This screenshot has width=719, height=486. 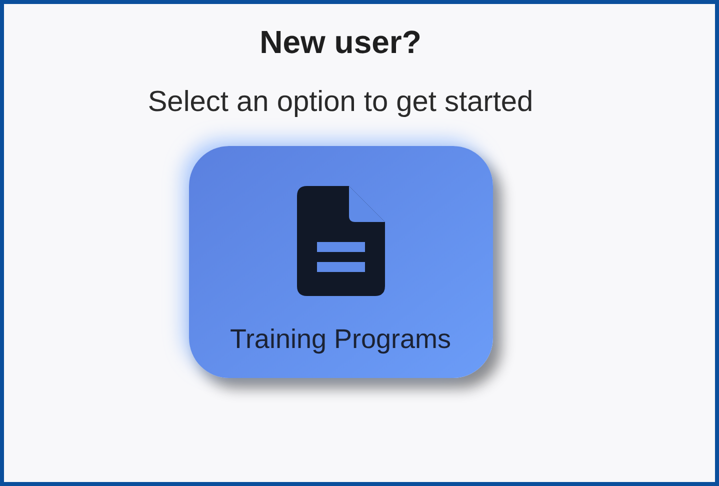 What do you see at coordinates (341, 102) in the screenshot?
I see `subheading: Select an option to get started` at bounding box center [341, 102].